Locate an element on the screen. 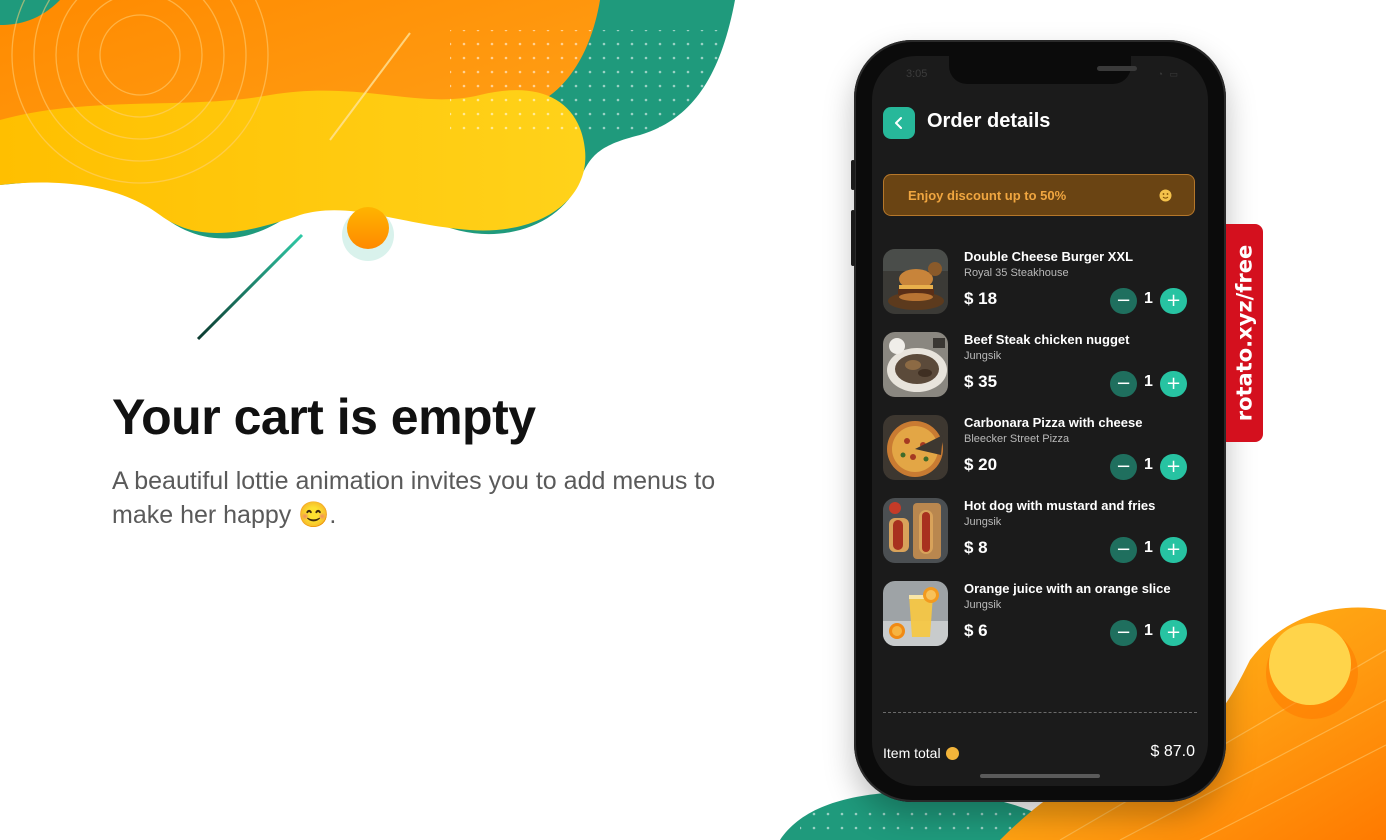 This screenshot has width=1386, height=840. item-total-text: Item total is located at coordinates (912, 753).